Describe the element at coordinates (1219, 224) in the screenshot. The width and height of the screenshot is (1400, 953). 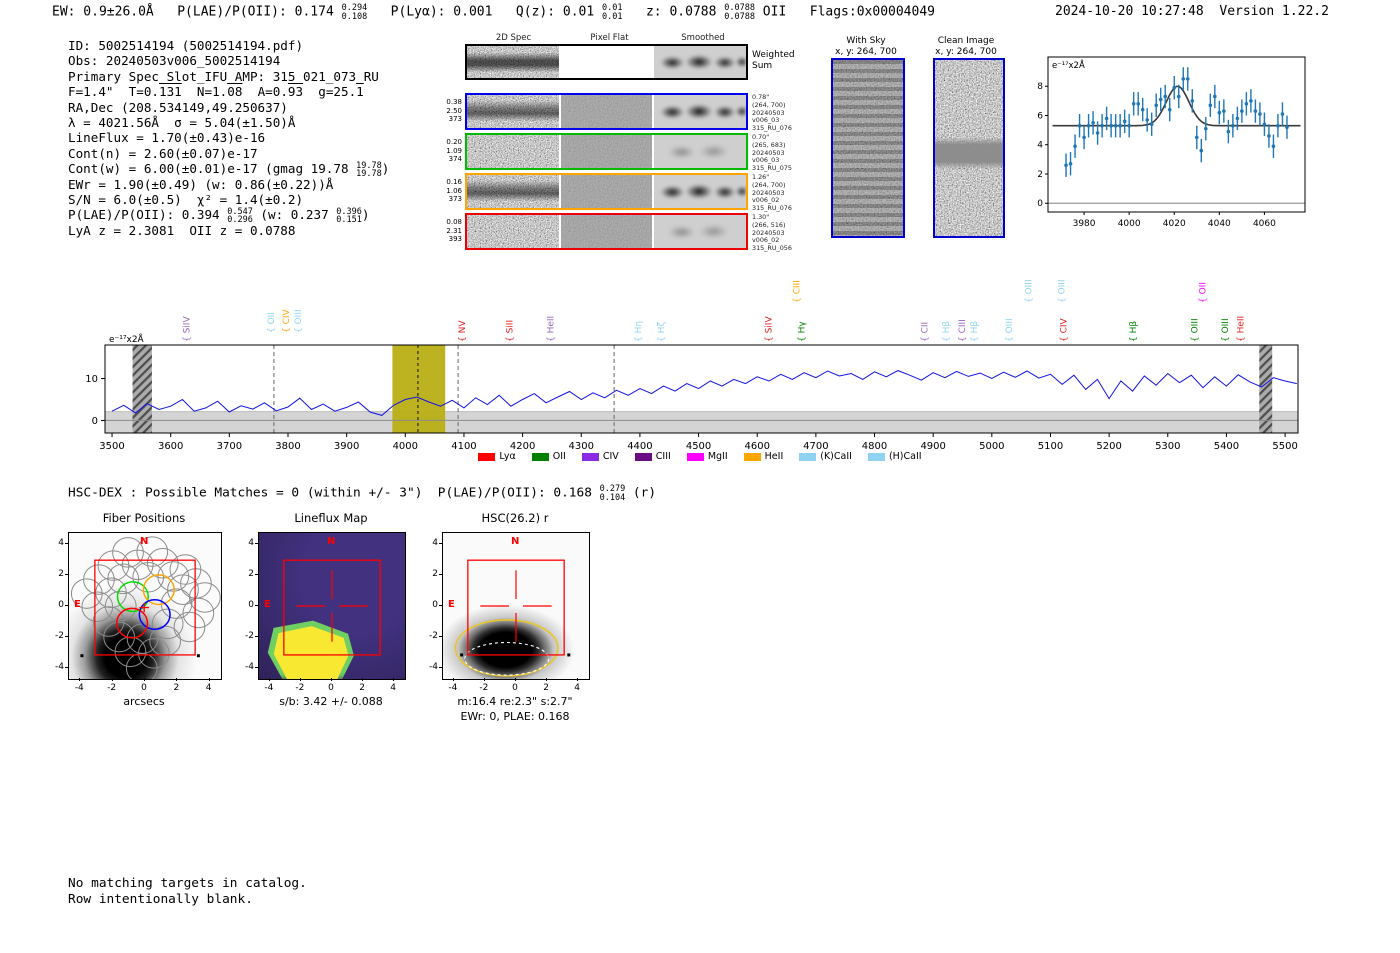
I see `svg-text: 4040` at that location.